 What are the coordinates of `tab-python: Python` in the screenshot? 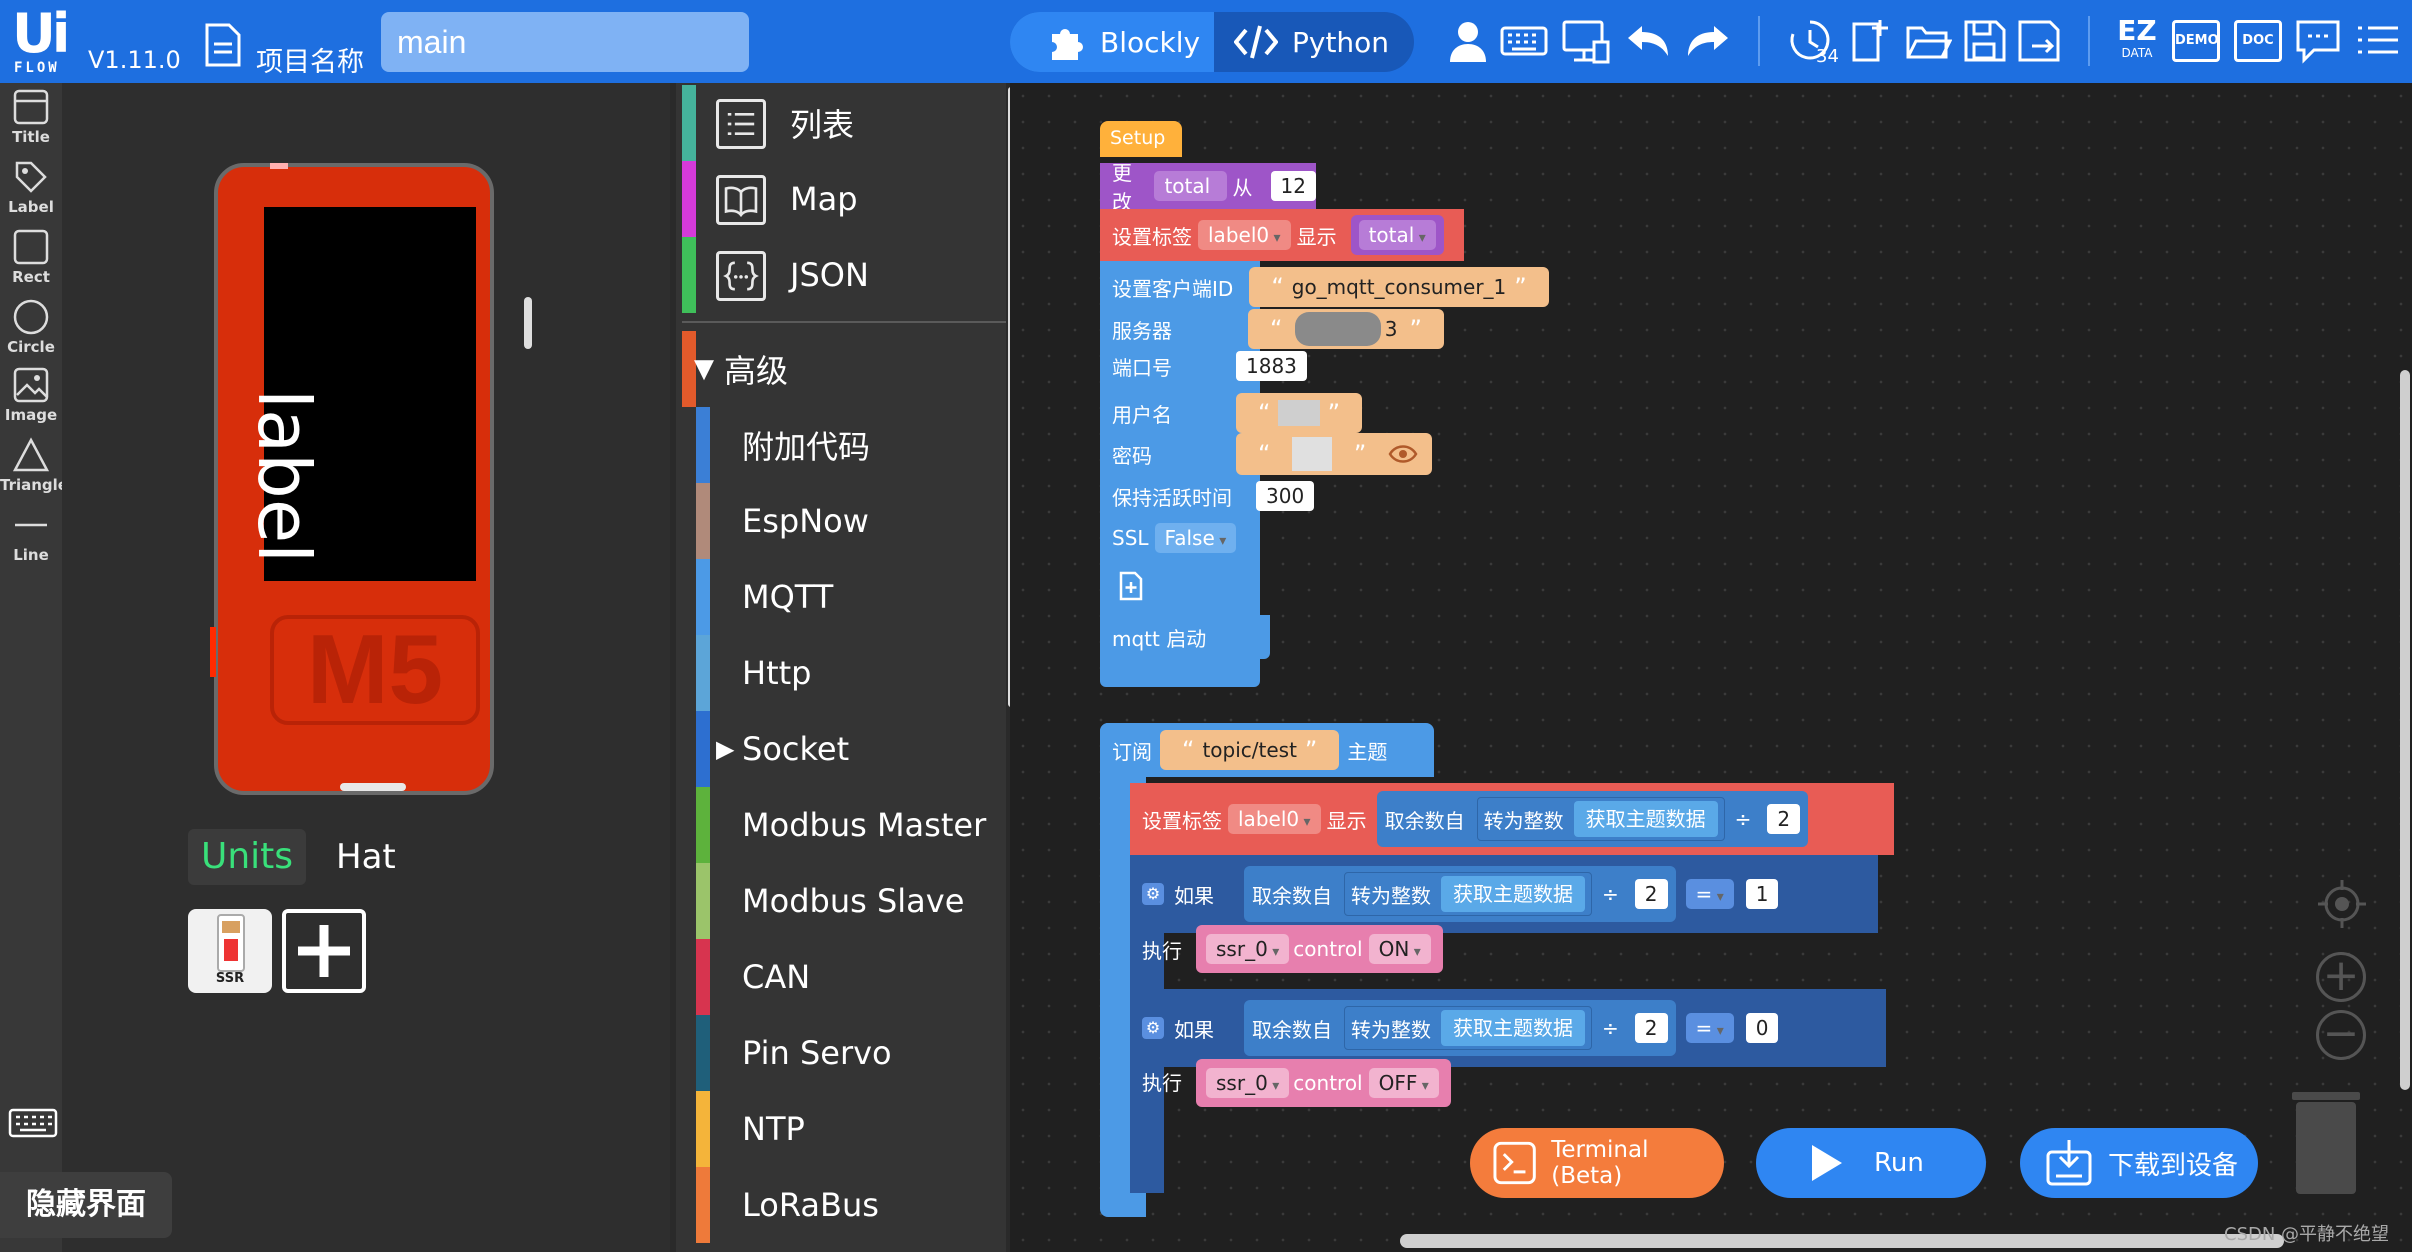 It's located at (1317, 42).